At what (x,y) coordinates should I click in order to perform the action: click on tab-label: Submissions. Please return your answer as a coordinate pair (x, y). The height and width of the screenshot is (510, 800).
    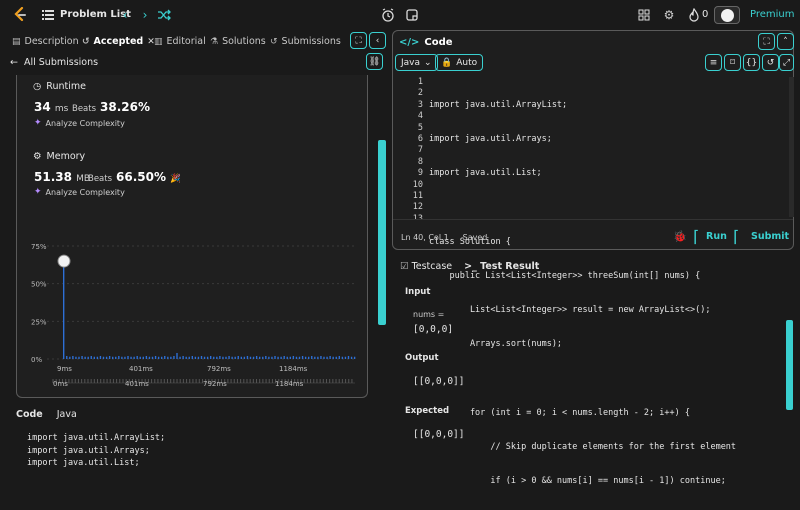
    Looking at the image, I should click on (311, 41).